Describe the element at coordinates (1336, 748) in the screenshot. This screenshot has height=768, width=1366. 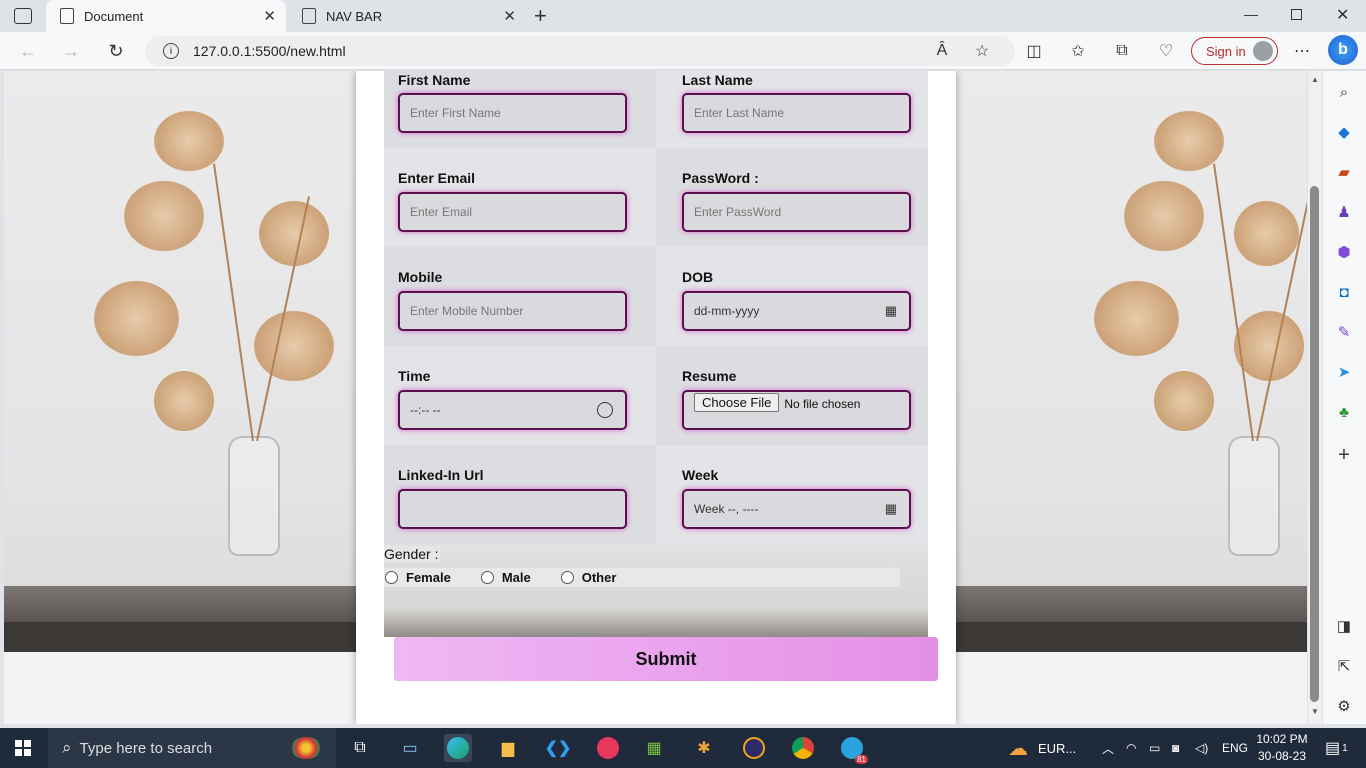
I see `notification-icon: ▤ 1` at that location.